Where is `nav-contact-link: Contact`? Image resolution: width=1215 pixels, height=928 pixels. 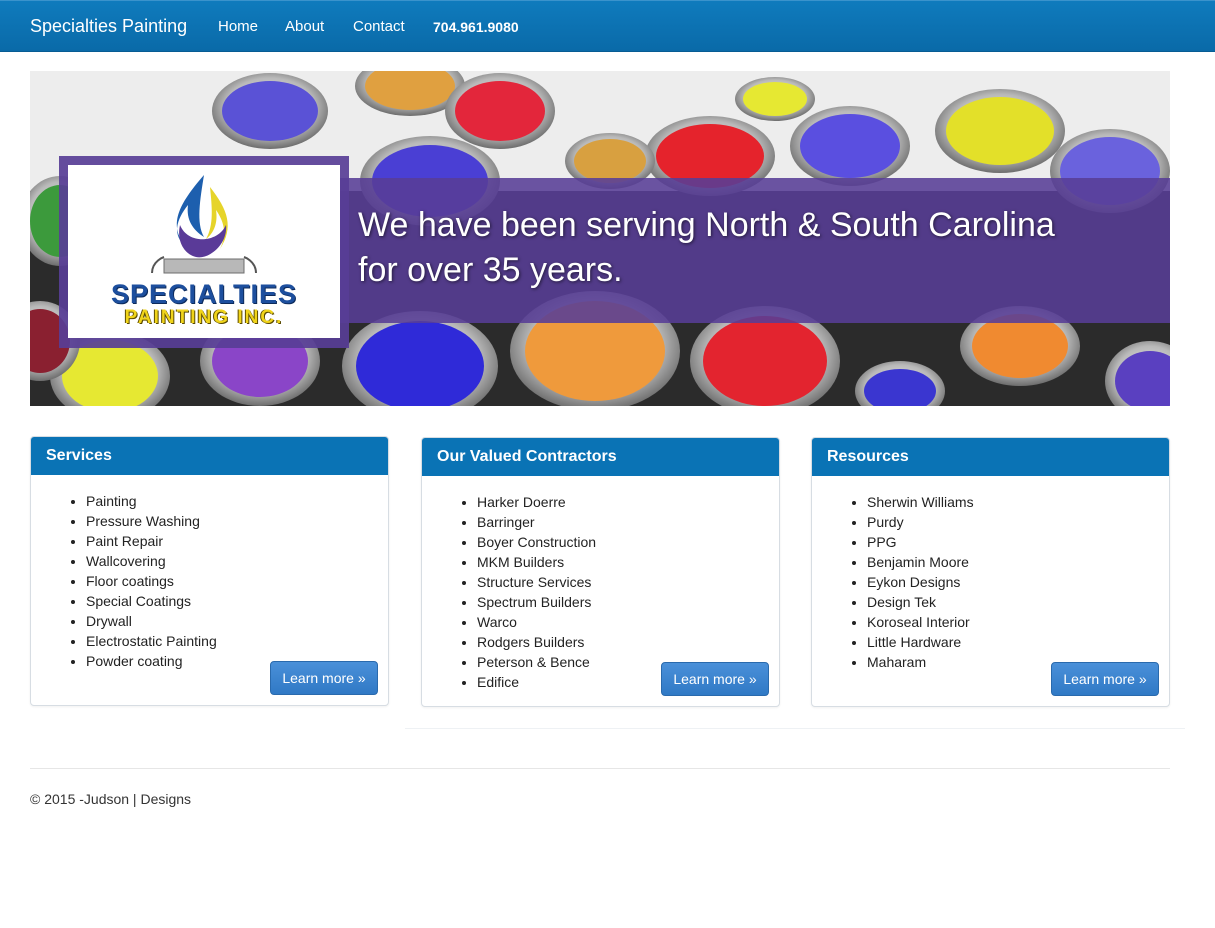 nav-contact-link: Contact is located at coordinates (379, 26).